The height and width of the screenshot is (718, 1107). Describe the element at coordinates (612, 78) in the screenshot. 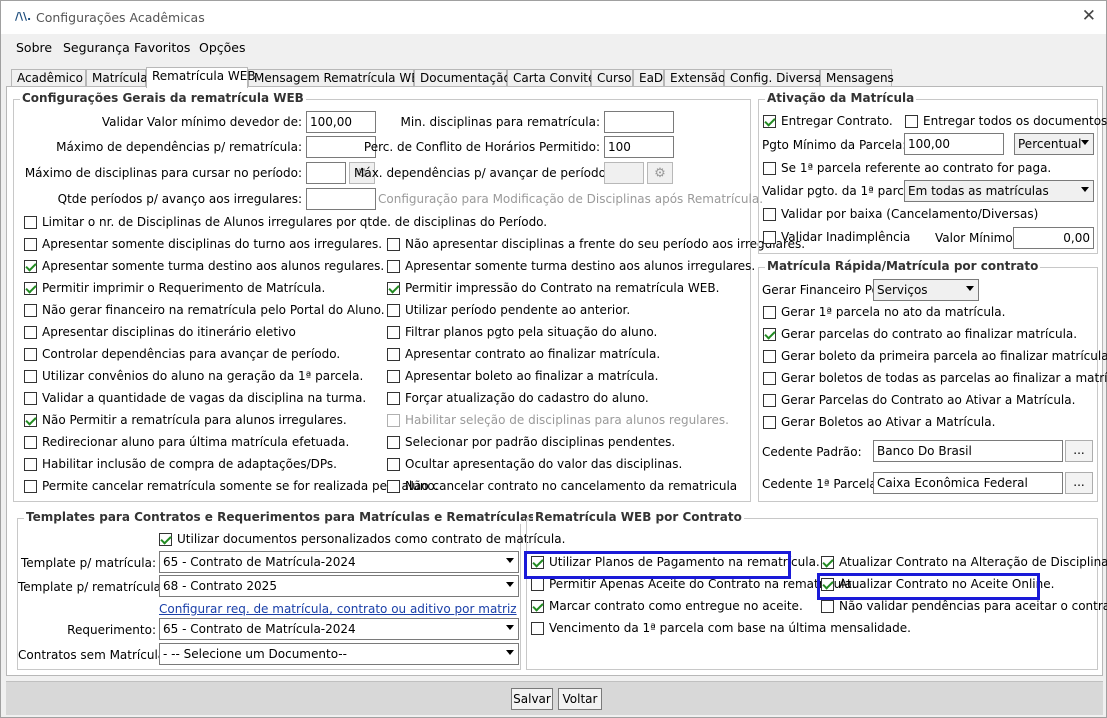

I see `tab-curso: Curso` at that location.